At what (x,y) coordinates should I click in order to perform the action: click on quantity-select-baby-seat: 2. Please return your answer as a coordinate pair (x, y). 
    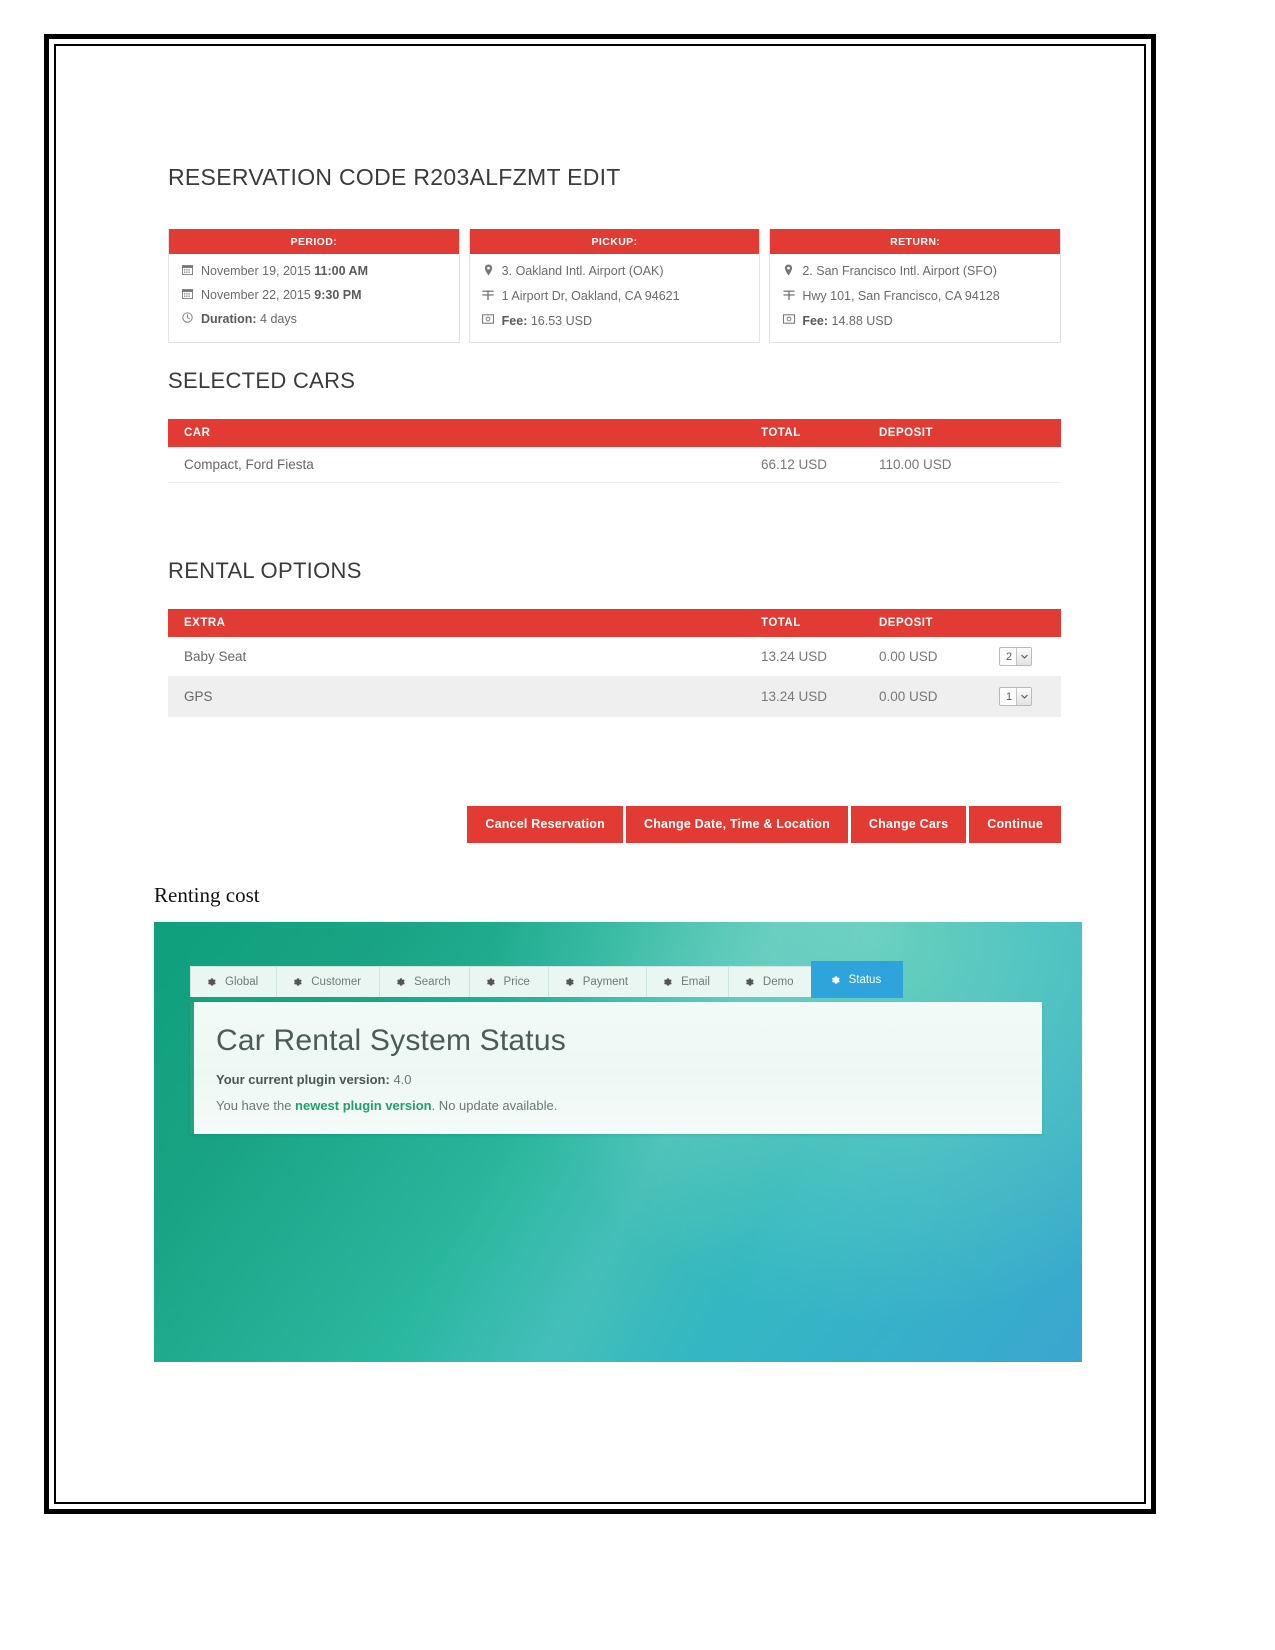
    Looking at the image, I should click on (1016, 656).